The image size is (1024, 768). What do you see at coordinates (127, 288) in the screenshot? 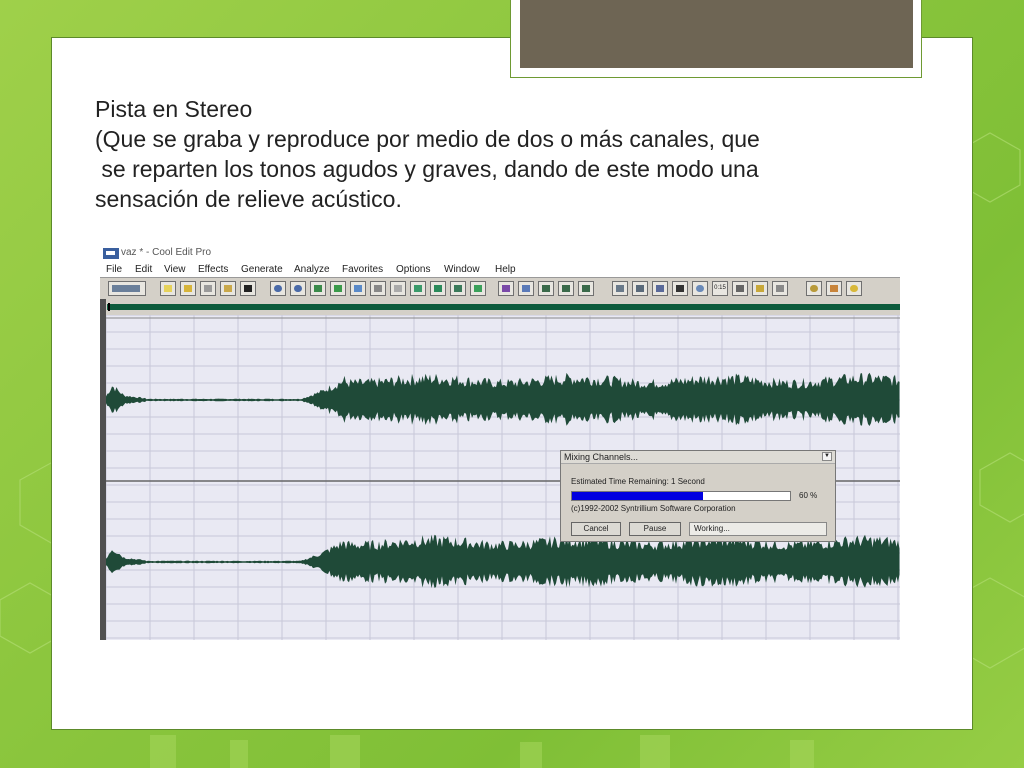
I see `multitrack-toggle-button` at bounding box center [127, 288].